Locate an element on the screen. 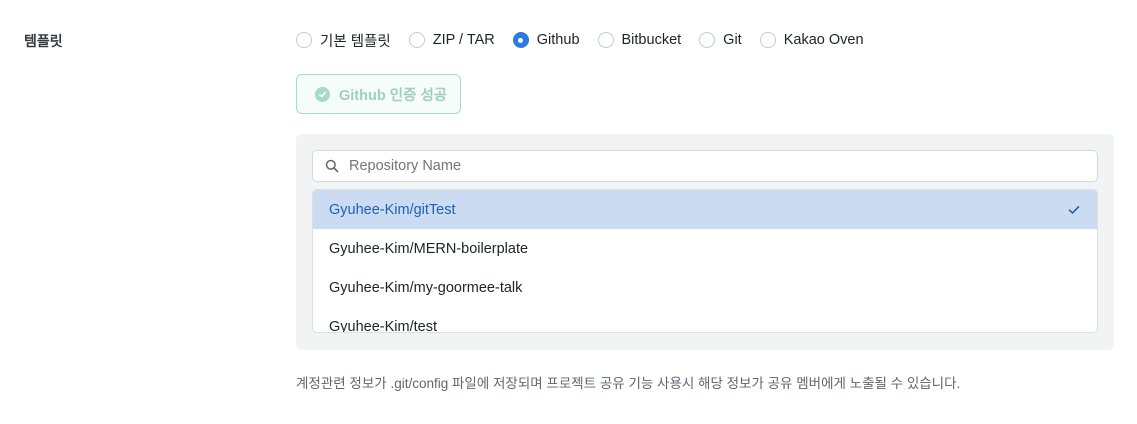 Image resolution: width=1137 pixels, height=424 pixels. radio-zip-tar: ZIP / TAR is located at coordinates (451, 40).